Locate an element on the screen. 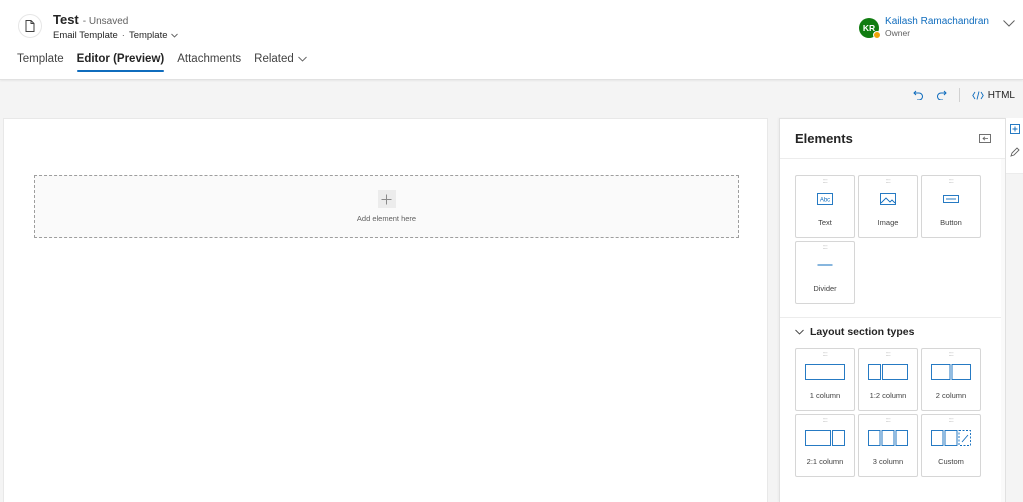  undo-button is located at coordinates (918, 95).